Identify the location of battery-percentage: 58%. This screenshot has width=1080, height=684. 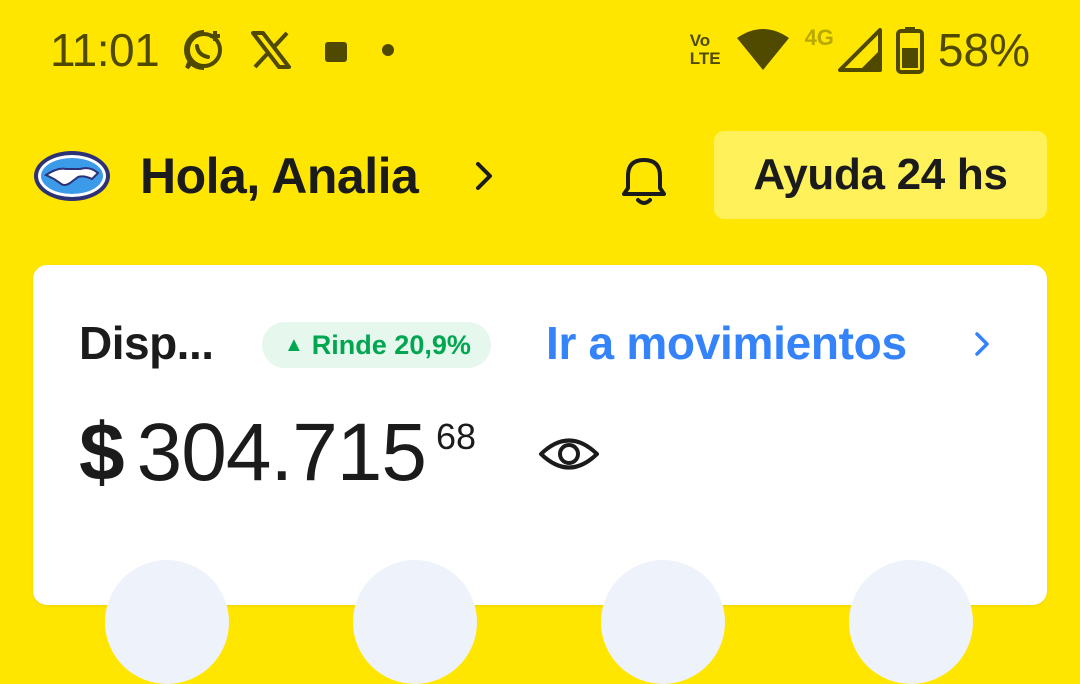
(983, 50).